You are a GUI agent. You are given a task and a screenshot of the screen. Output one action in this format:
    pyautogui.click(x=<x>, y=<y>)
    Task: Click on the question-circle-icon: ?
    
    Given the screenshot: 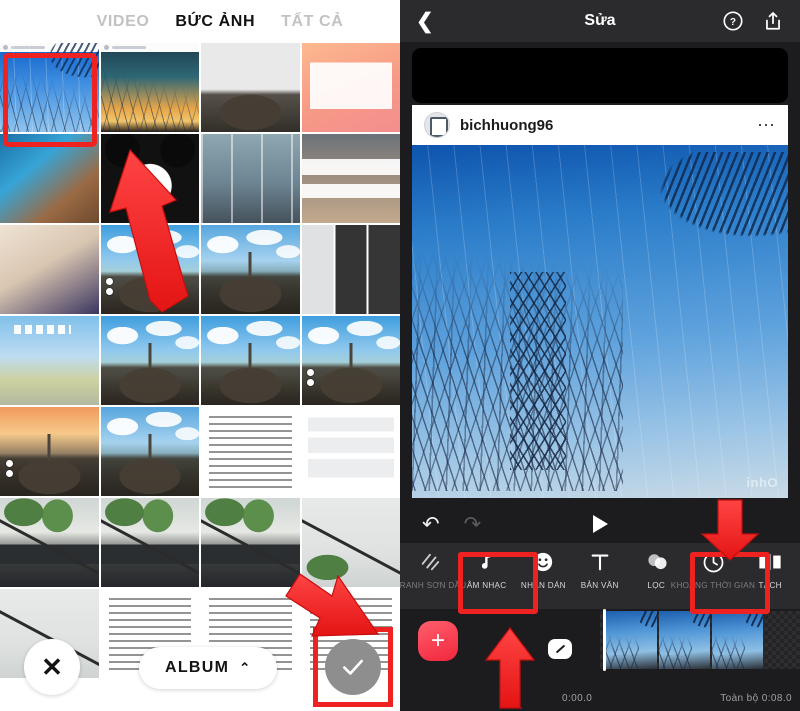 What is the action you would take?
    pyautogui.click(x=733, y=21)
    